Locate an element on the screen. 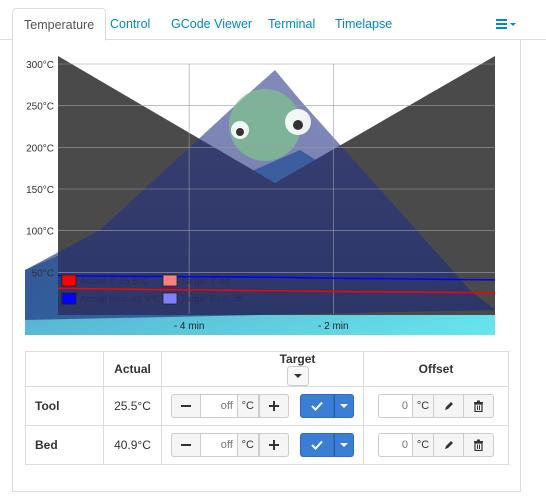 This screenshot has width=546, height=499. tool-offset-input is located at coordinates (395, 406).